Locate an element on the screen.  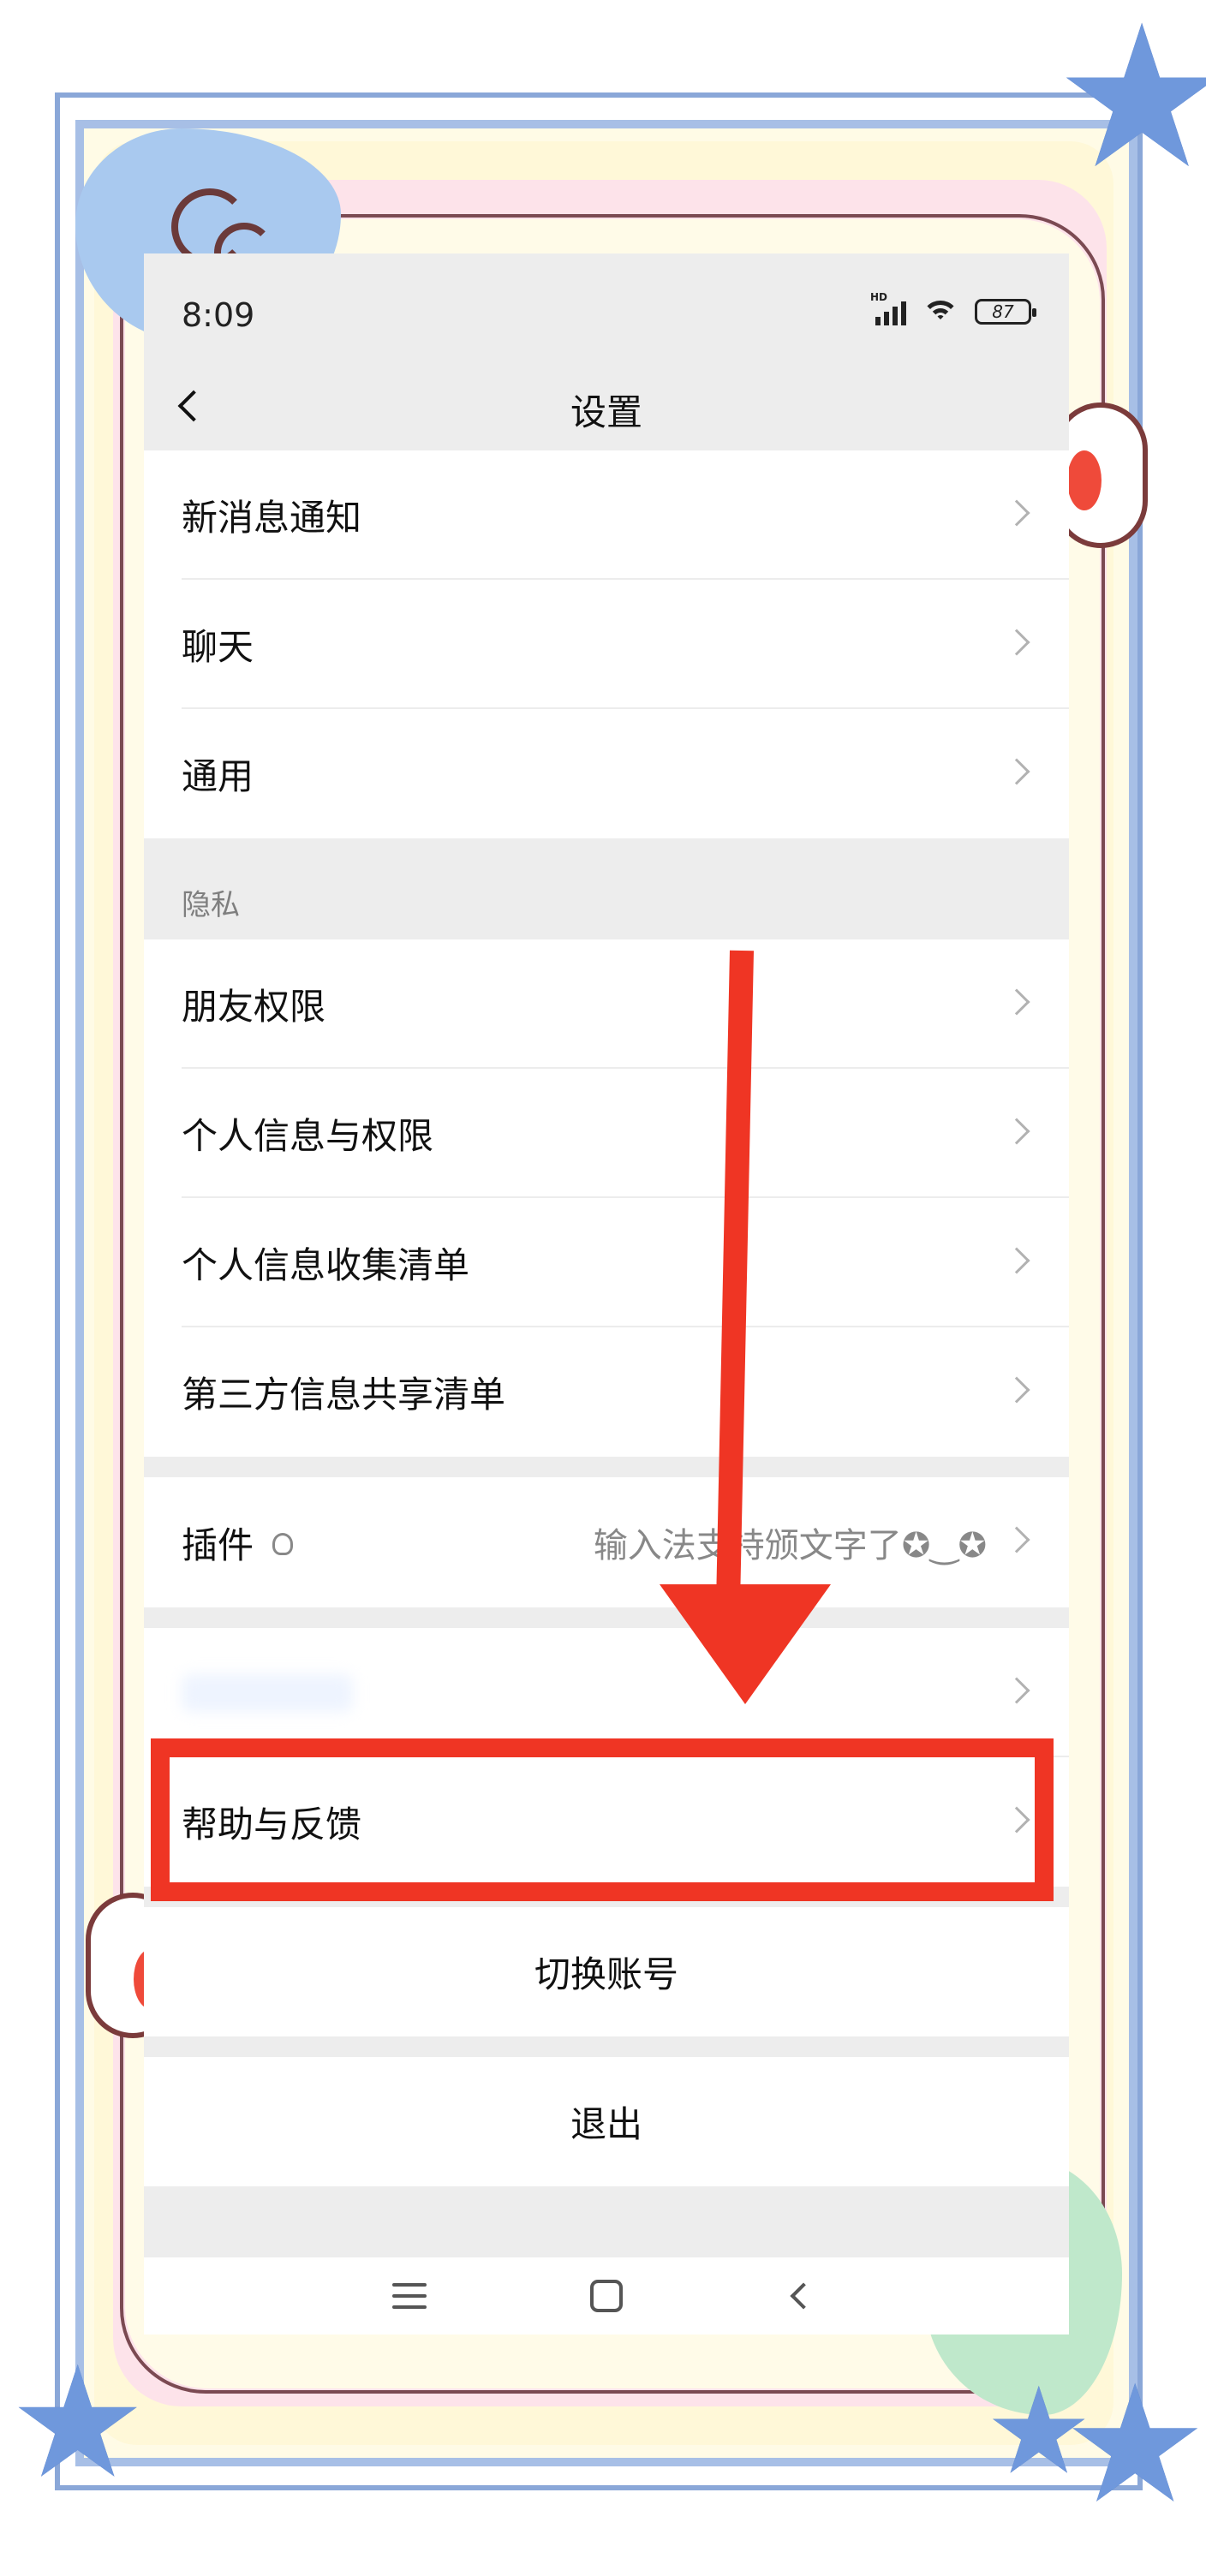
status-time: 8:09 is located at coordinates (218, 315).